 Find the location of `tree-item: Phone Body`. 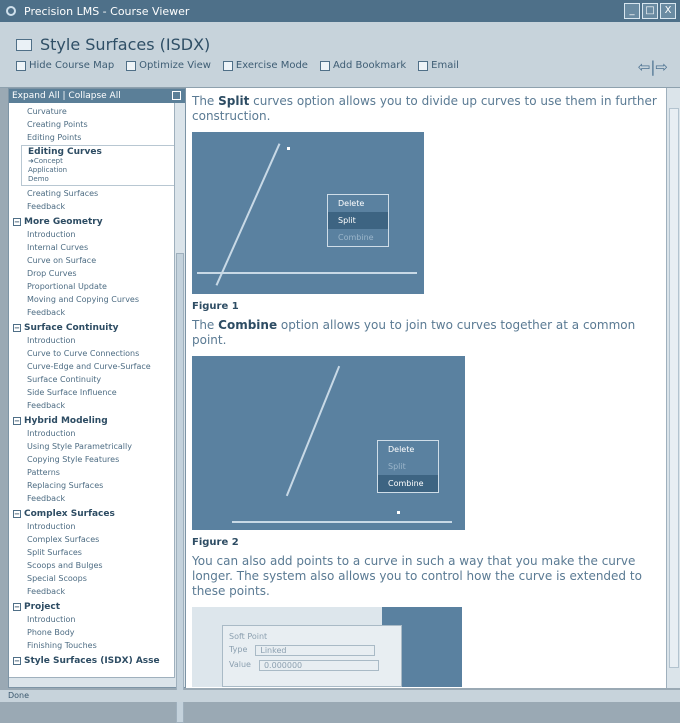

tree-item: Phone Body is located at coordinates (94, 632).